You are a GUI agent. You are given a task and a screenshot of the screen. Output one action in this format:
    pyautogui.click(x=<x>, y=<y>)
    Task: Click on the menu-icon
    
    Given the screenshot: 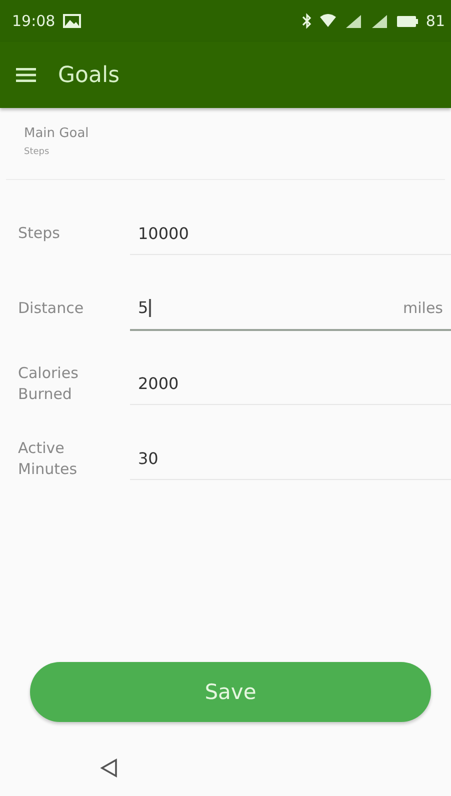 What is the action you would take?
    pyautogui.click(x=26, y=75)
    